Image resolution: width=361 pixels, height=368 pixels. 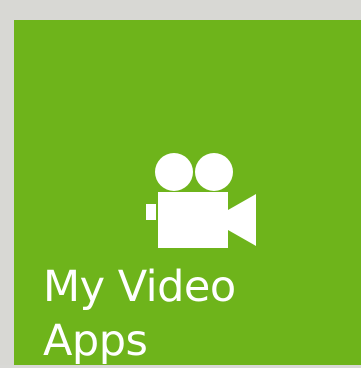 What do you see at coordinates (139, 287) in the screenshot?
I see `tile-label-line1: My Video` at bounding box center [139, 287].